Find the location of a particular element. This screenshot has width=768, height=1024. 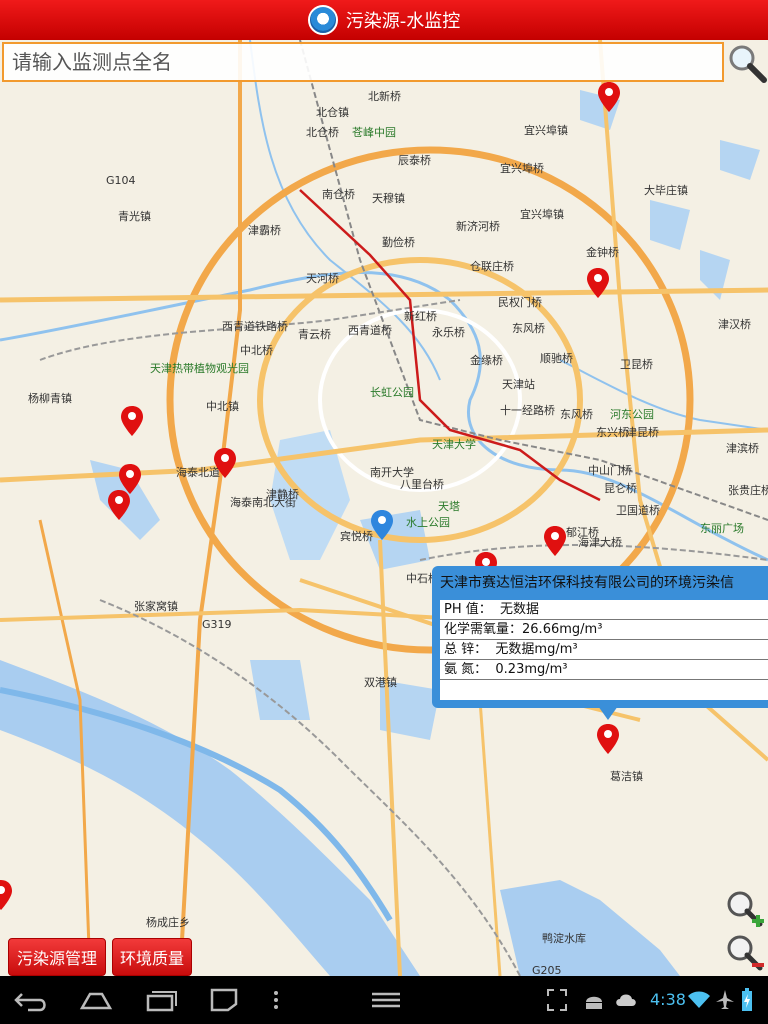

map-label: 东丽广场 is located at coordinates (722, 528).